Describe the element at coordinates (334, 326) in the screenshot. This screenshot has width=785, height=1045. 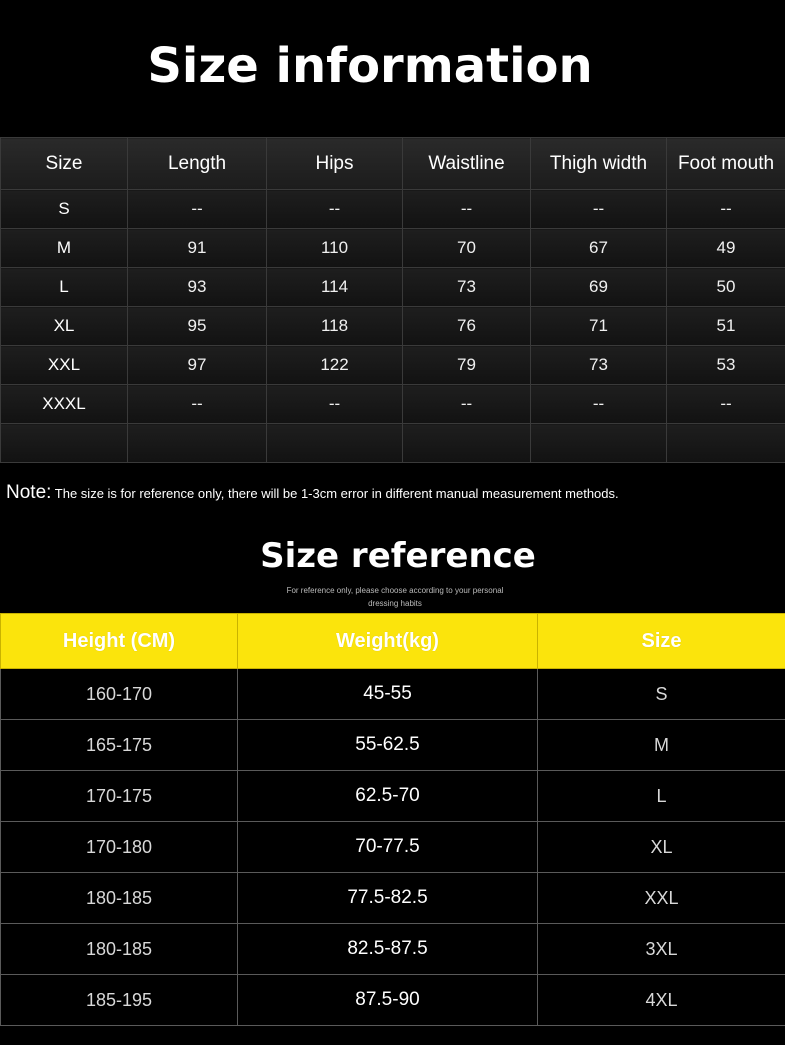
I see `hips-cell: 118` at that location.